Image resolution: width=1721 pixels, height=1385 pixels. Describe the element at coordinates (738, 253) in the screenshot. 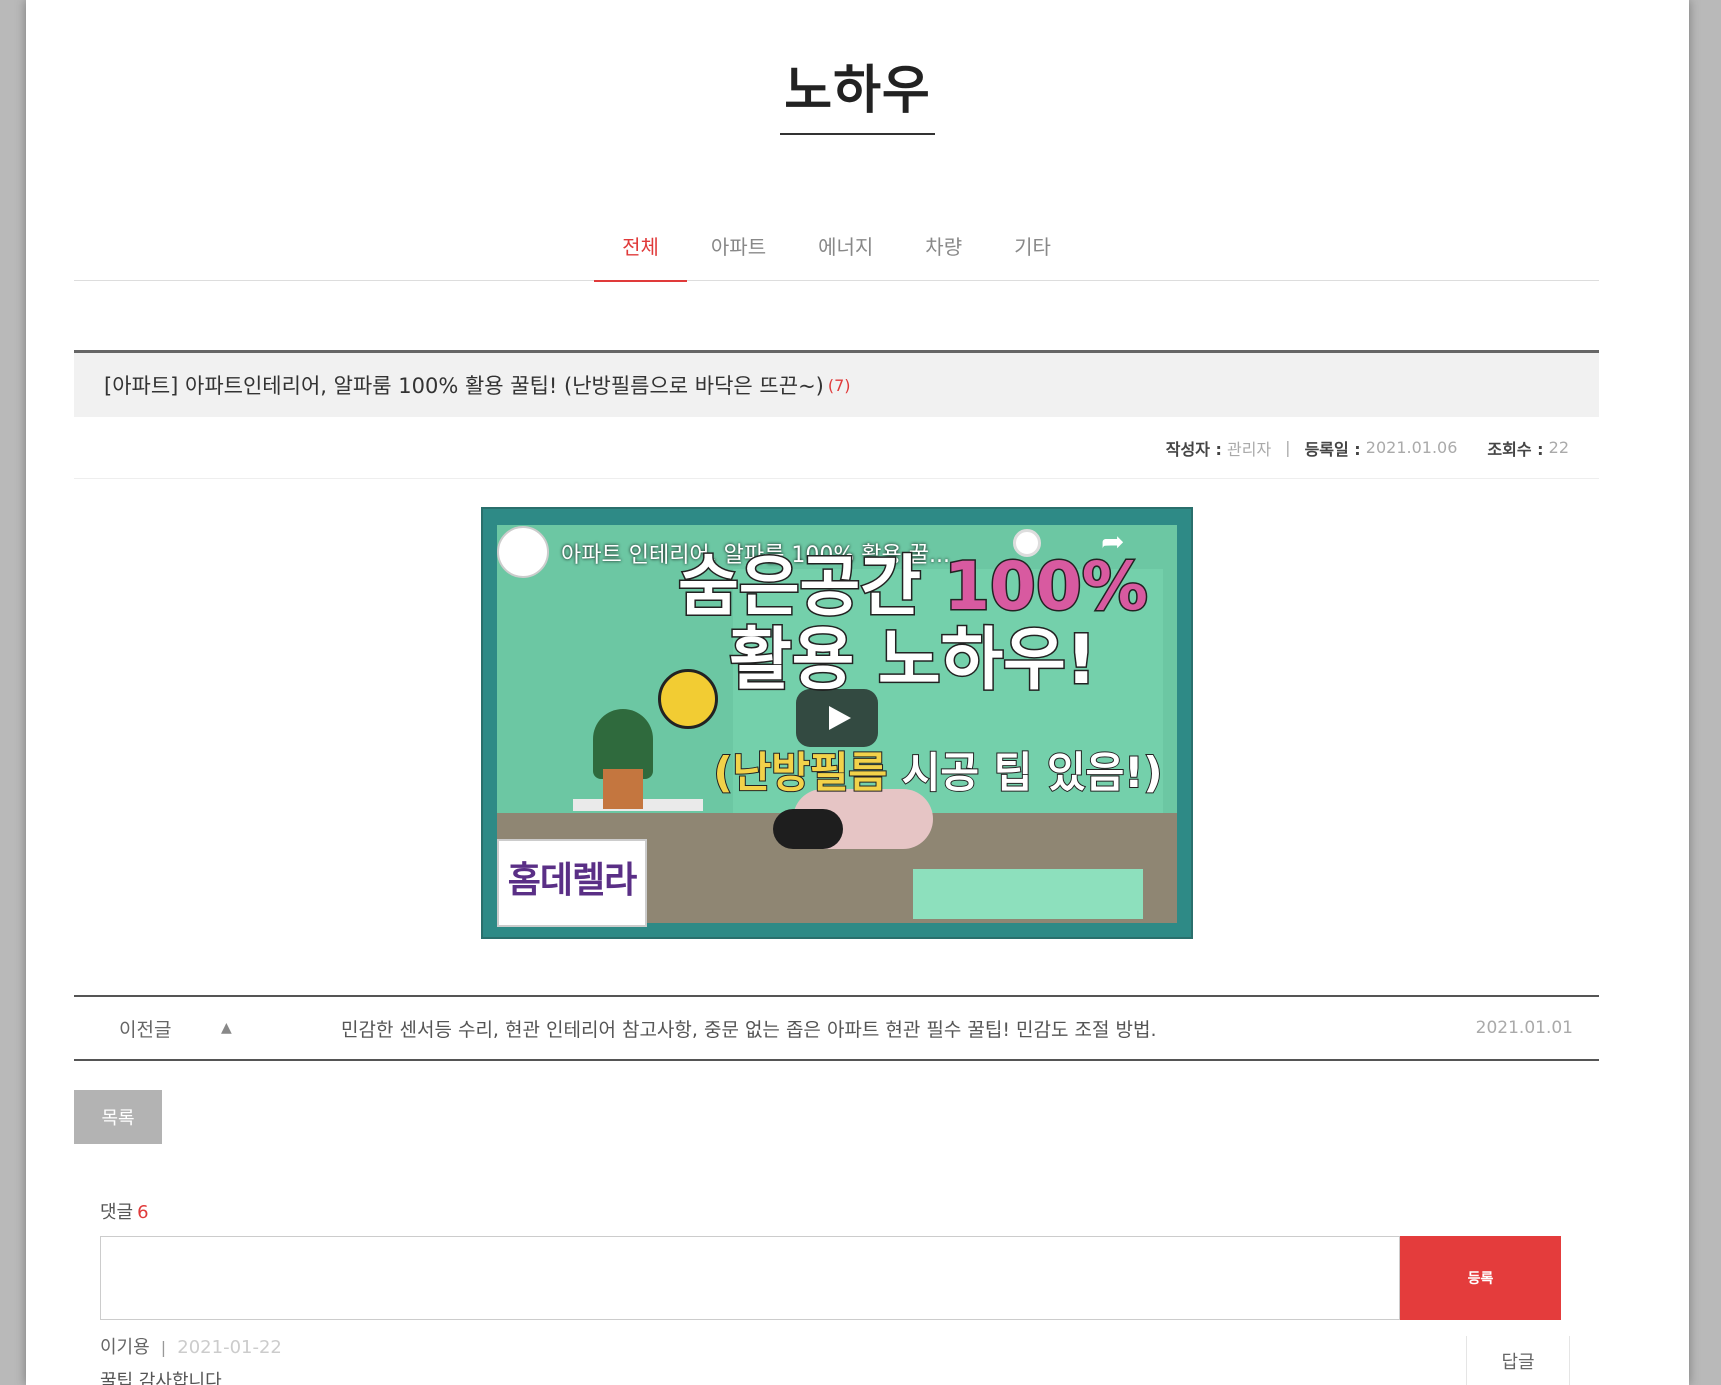

I see `tab-apartment: 아파트` at that location.